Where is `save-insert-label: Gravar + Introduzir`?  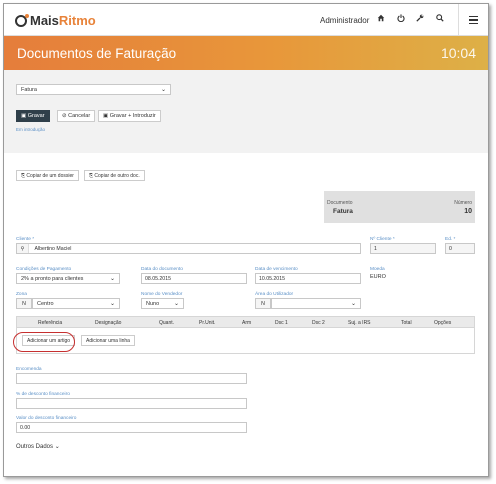 save-insert-label: Gravar + Introduzir is located at coordinates (132, 116).